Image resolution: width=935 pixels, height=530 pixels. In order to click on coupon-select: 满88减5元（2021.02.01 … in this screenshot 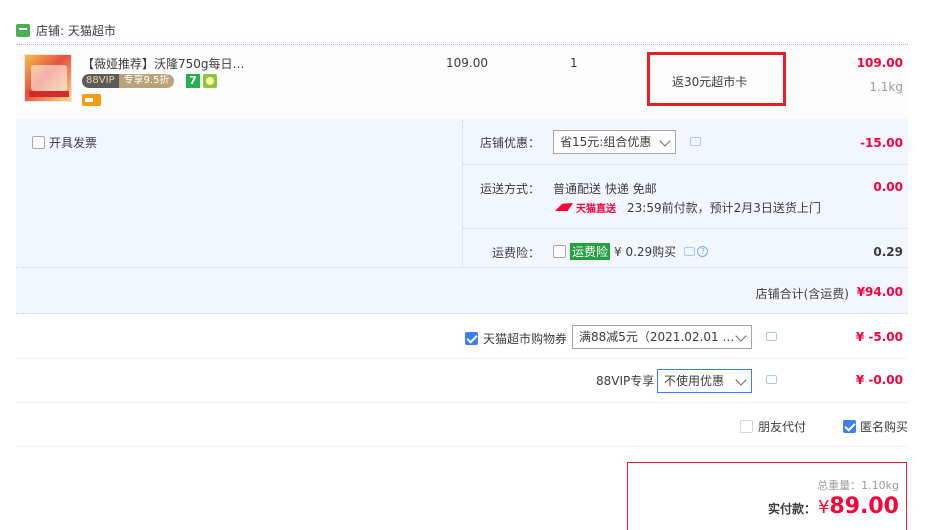, I will do `click(662, 337)`.